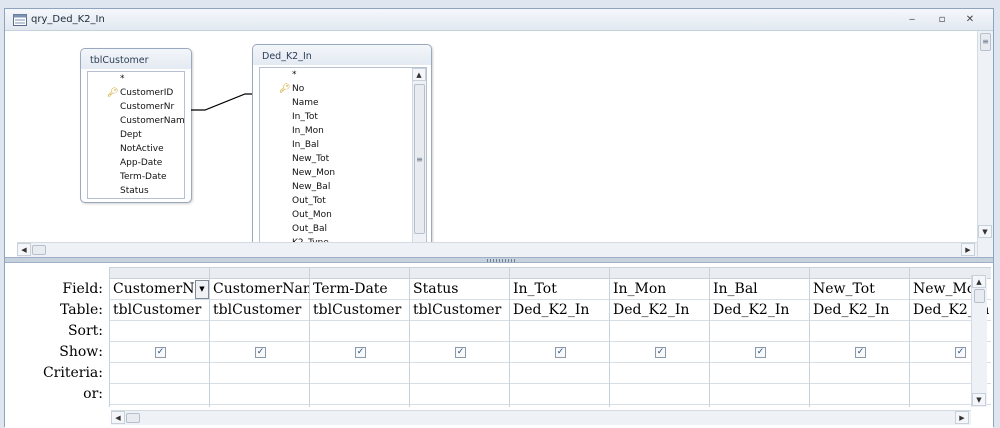  I want to click on field-cell: CustomerName, so click(259, 289).